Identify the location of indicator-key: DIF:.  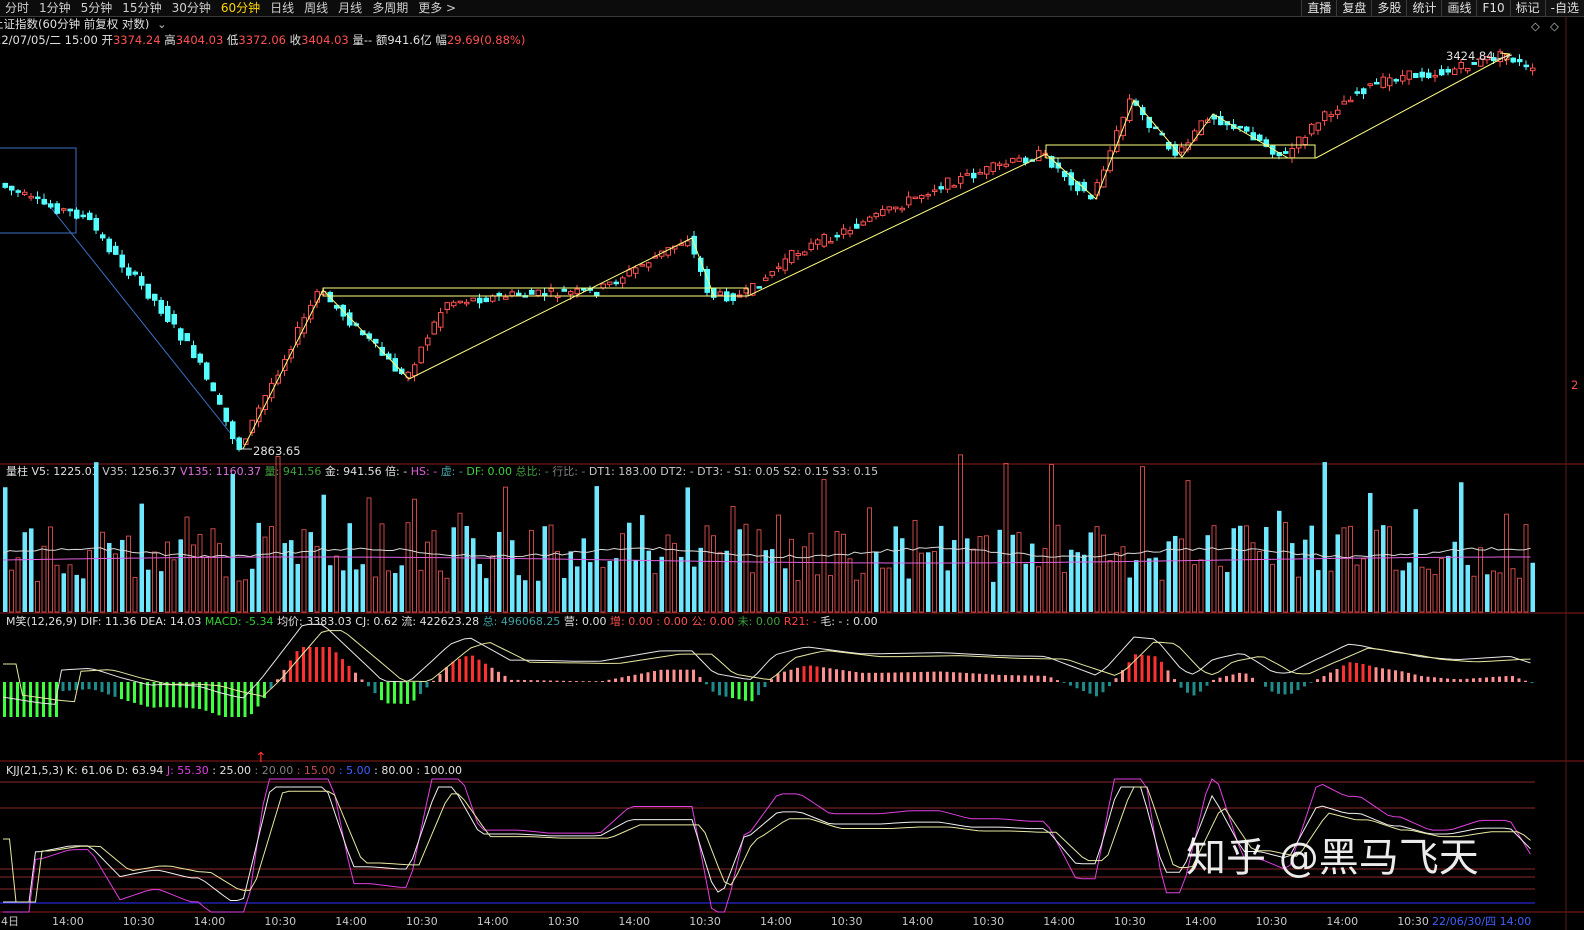
(91, 621).